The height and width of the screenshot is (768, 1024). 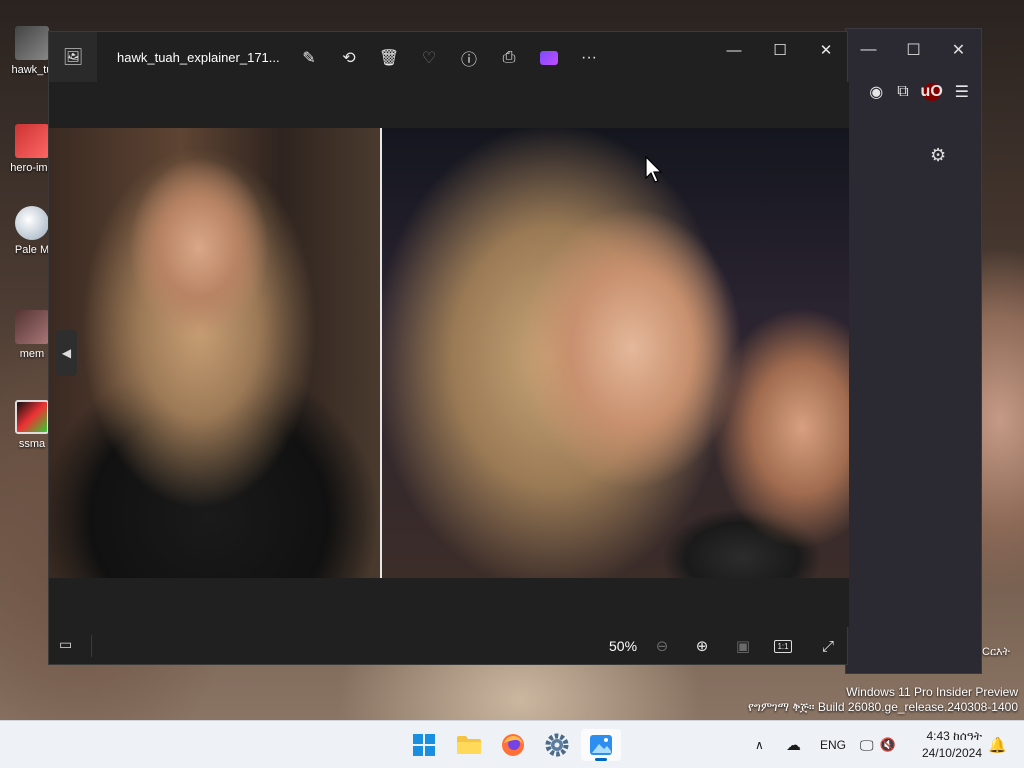 I want to click on clock-time: 4:43 ከሰዓት, so click(x=954, y=736).